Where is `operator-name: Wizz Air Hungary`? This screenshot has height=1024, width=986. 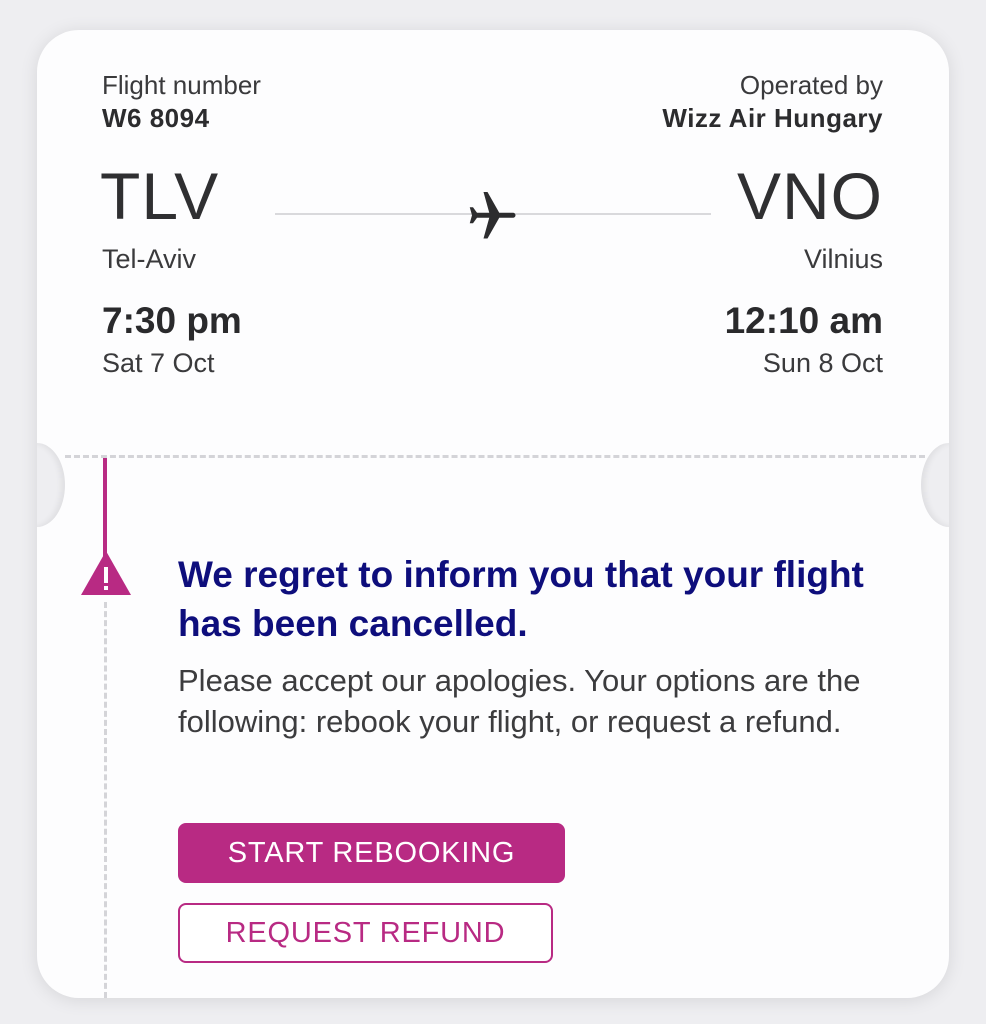
operator-name: Wizz Air Hungary is located at coordinates (772, 118).